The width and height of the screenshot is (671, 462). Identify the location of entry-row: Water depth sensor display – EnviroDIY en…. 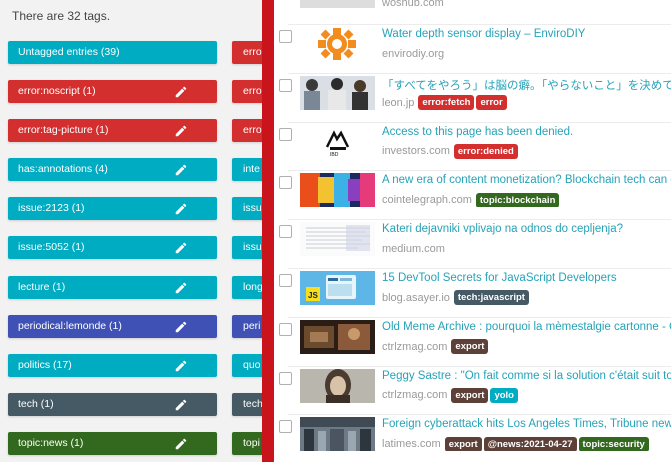
(472, 50).